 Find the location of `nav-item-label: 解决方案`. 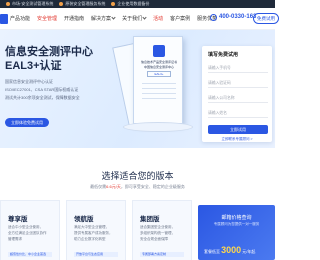

nav-item-label: 解决方案 is located at coordinates (101, 19).